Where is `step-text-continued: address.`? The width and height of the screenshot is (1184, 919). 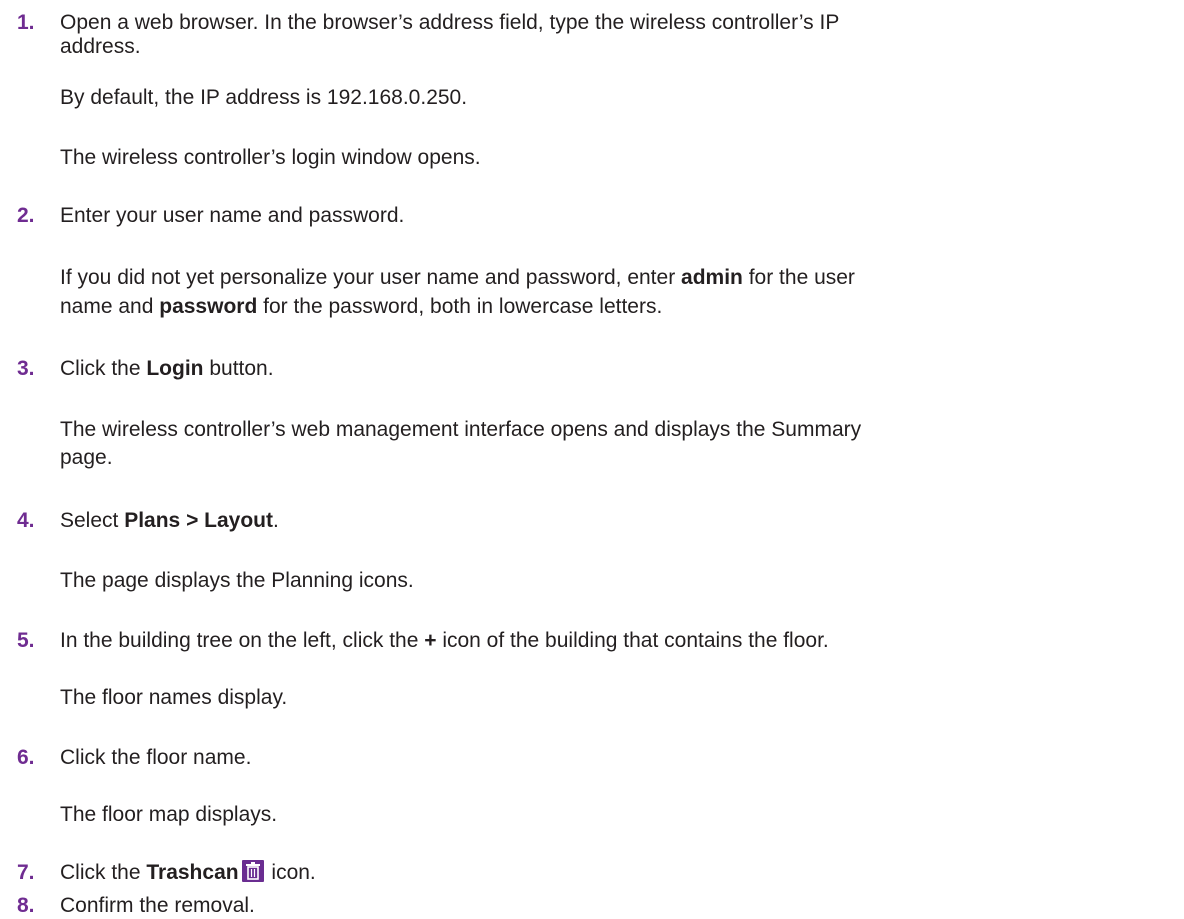 step-text-continued: address. is located at coordinates (100, 46).